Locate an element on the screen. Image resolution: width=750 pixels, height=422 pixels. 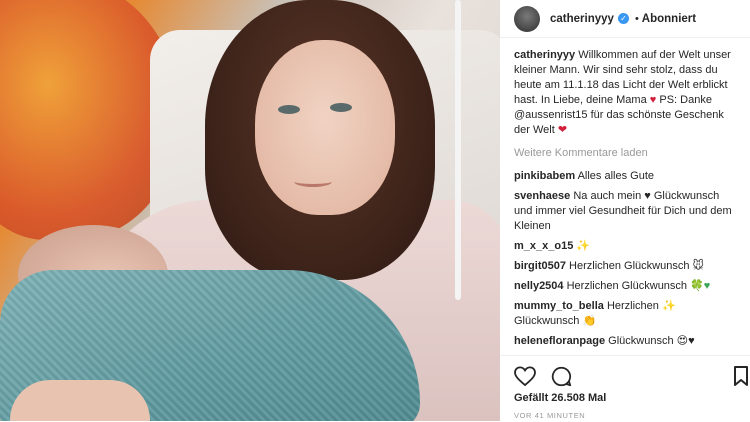
load-more-comments-link: Weitere Kommentare laden is located at coordinates (627, 153).